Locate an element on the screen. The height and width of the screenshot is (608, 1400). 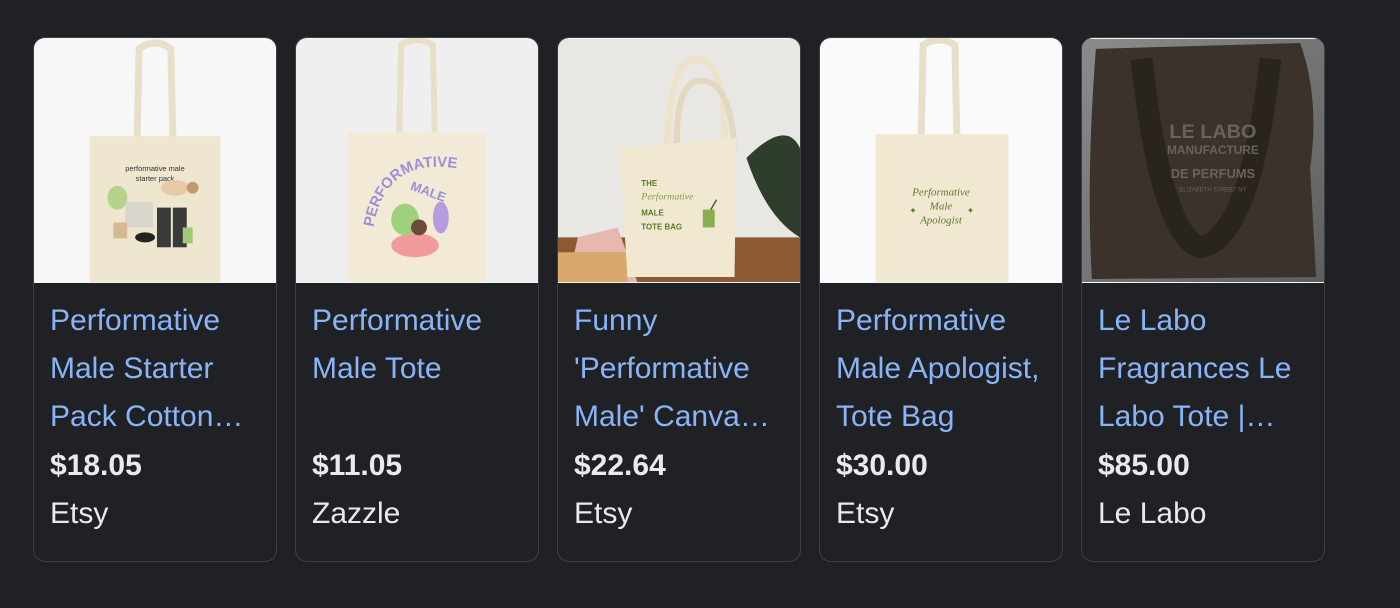
image-text: performative male is located at coordinates (154, 168).